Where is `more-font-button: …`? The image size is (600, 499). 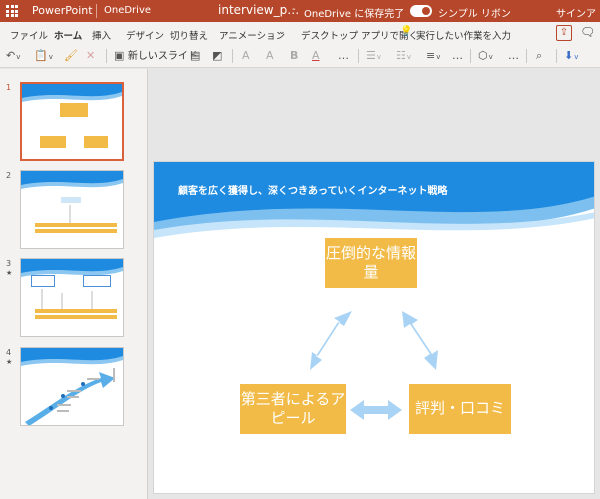 more-font-button: … is located at coordinates (343, 56).